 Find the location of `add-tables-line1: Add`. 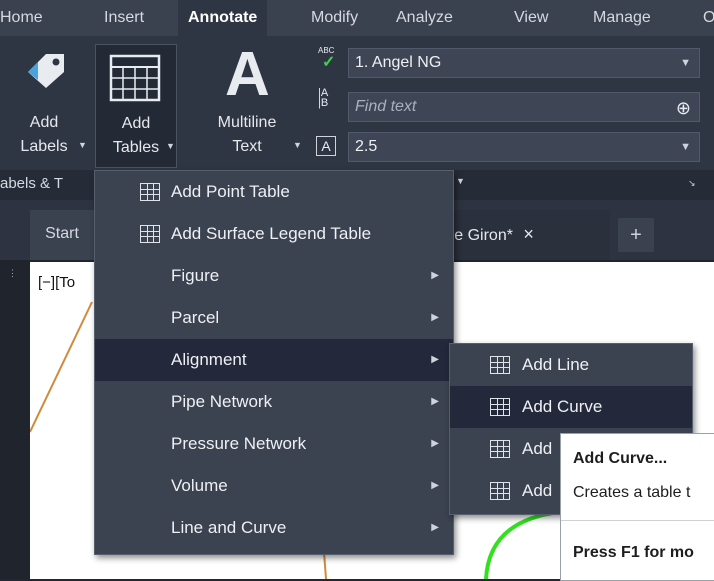

add-tables-line1: Add is located at coordinates (136, 123).